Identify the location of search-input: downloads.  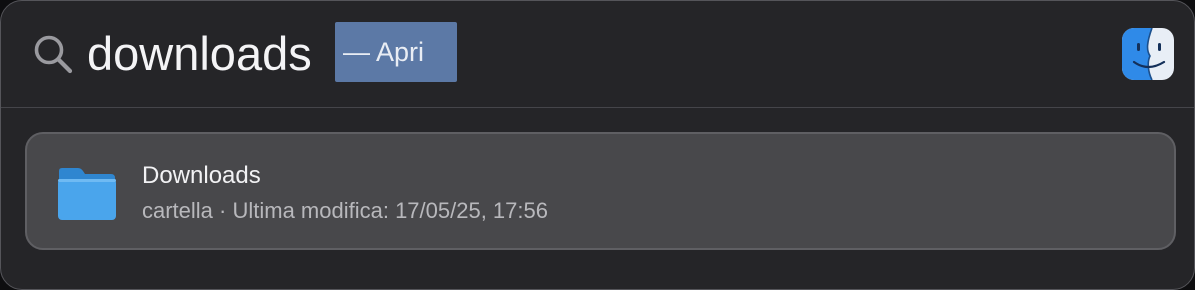
(199, 54).